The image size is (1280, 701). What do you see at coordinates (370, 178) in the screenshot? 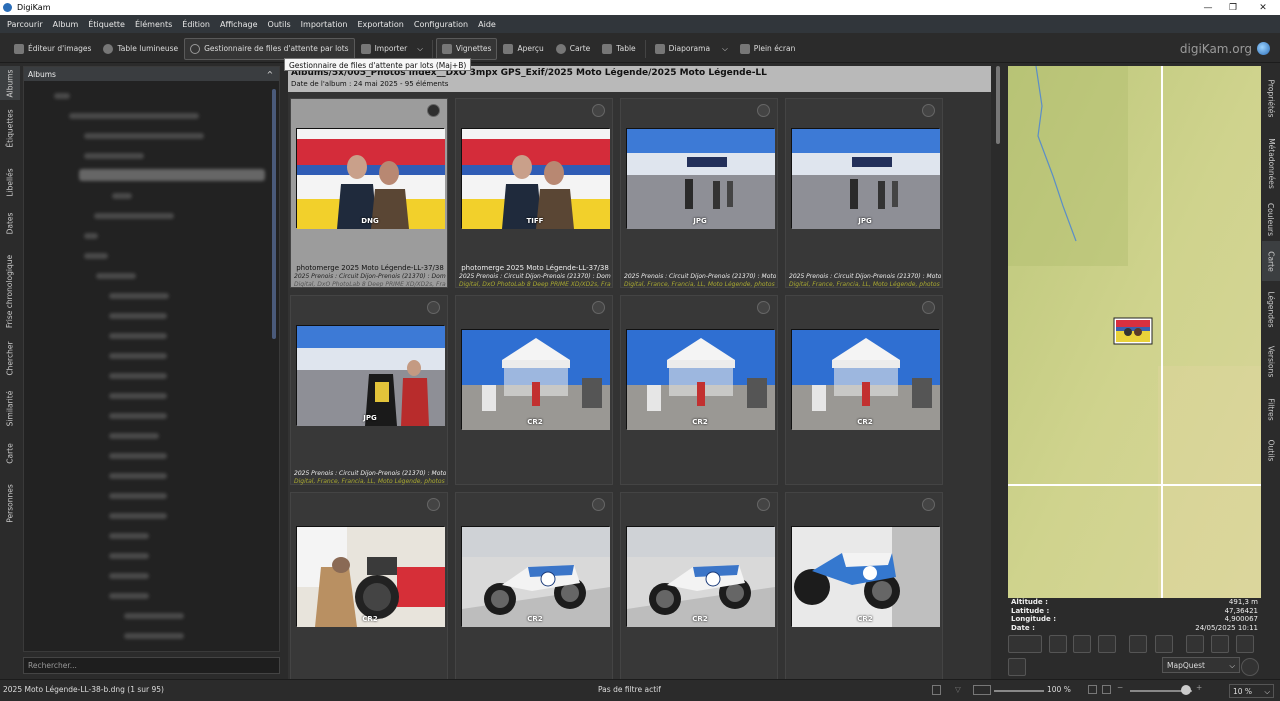
I see `thumbnail-image: DNG` at bounding box center [370, 178].